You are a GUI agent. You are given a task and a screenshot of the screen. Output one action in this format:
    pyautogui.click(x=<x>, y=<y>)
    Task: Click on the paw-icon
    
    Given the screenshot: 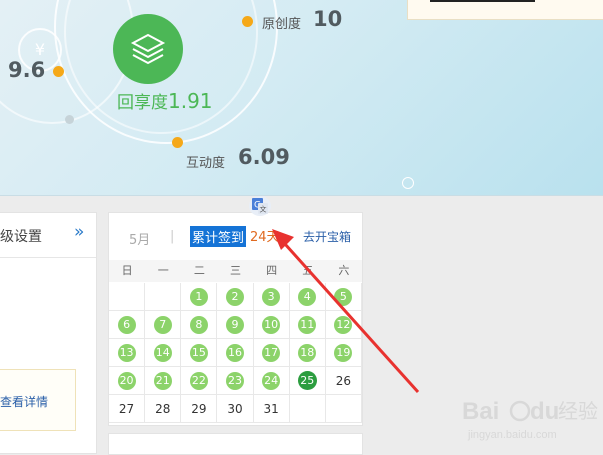 What is the action you would take?
    pyautogui.click(x=520, y=411)
    